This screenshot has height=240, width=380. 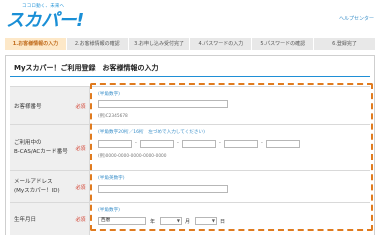 I want to click on card-number-label: ご利用中の B-CAS/ACカード番号, so click(x=41, y=148).